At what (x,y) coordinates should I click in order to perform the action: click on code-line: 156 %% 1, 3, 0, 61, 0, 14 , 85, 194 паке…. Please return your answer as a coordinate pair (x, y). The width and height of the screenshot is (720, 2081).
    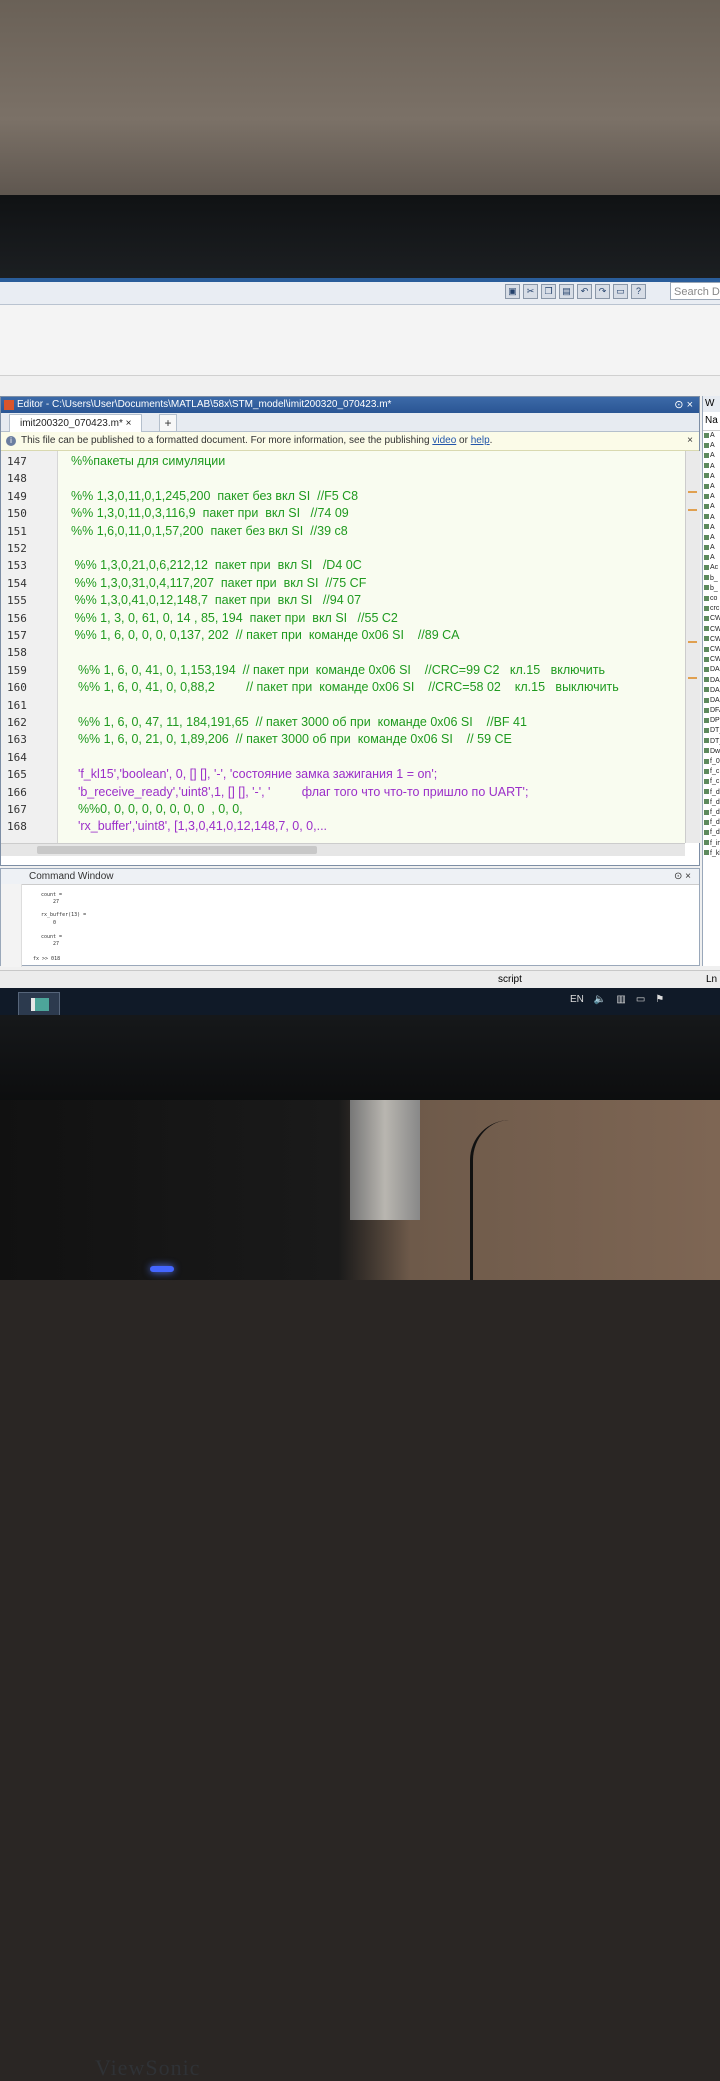
    Looking at the image, I should click on (343, 618).